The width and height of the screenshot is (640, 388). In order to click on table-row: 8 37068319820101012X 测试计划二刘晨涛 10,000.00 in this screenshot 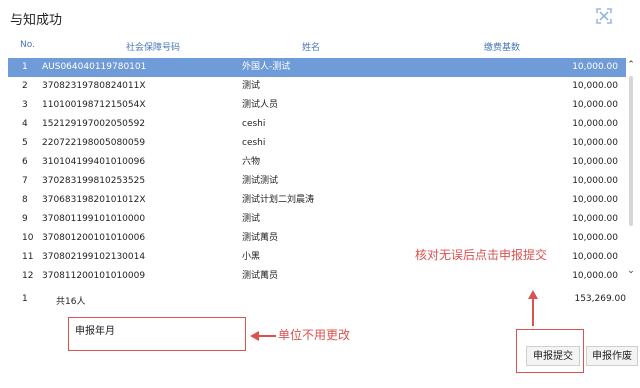, I will do `click(317, 200)`.